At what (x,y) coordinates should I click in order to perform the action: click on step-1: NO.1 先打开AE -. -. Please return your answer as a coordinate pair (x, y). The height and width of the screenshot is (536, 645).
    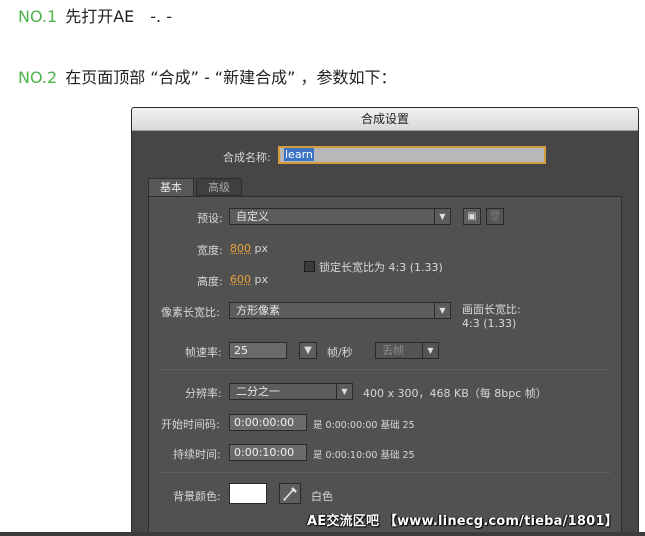
    Looking at the image, I should click on (95, 15).